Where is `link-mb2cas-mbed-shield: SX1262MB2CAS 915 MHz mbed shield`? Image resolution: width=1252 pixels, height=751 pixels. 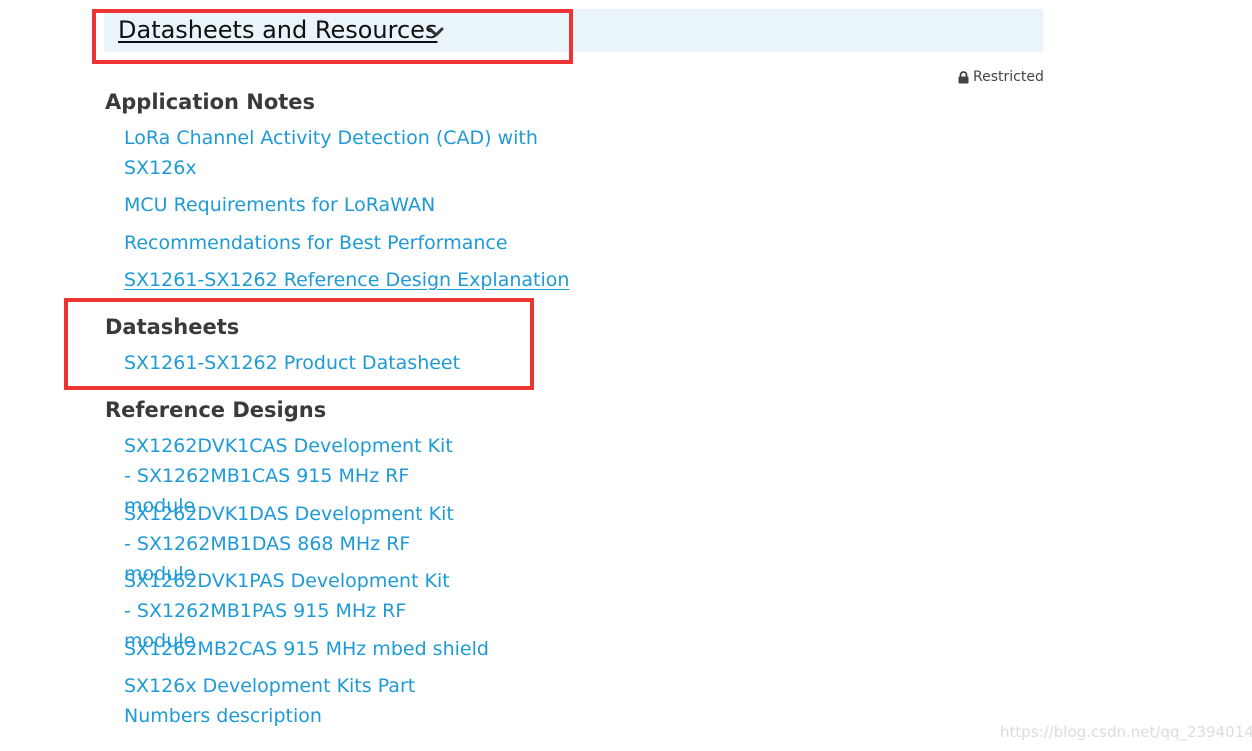 link-mb2cas-mbed-shield: SX1262MB2CAS 915 MHz mbed shield is located at coordinates (334, 649).